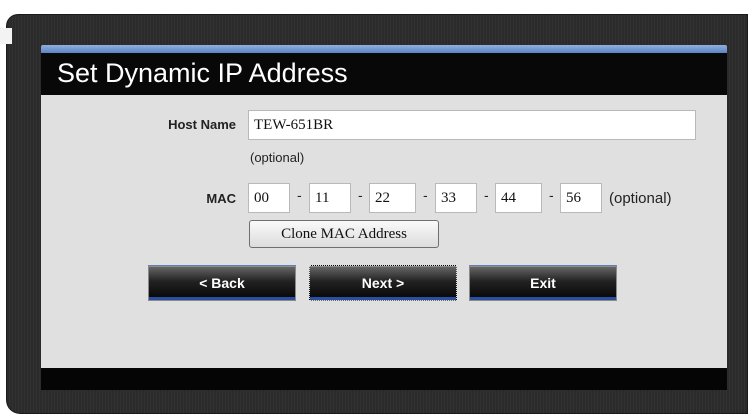 This screenshot has height=416, width=748. I want to click on host-name-input, so click(472, 125).